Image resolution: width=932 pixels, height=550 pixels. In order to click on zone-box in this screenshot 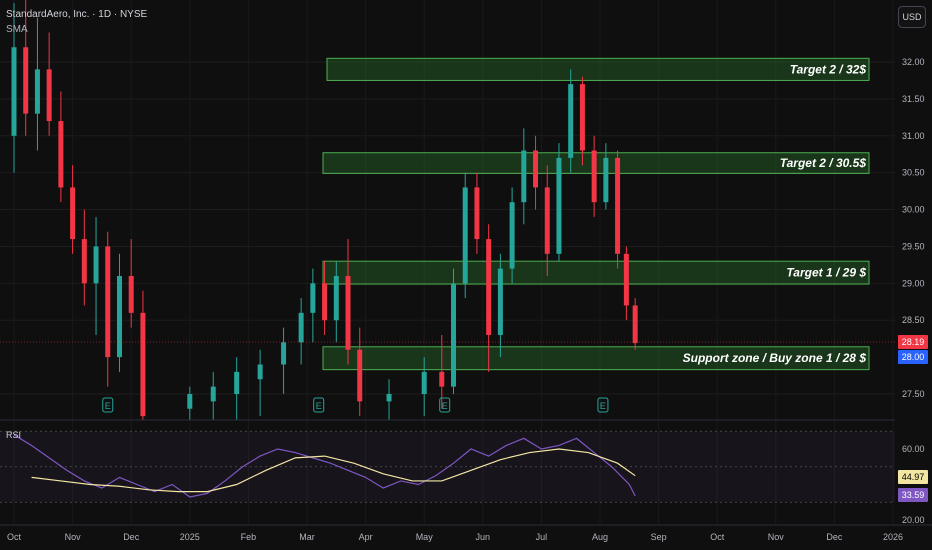, I will do `click(598, 69)`.